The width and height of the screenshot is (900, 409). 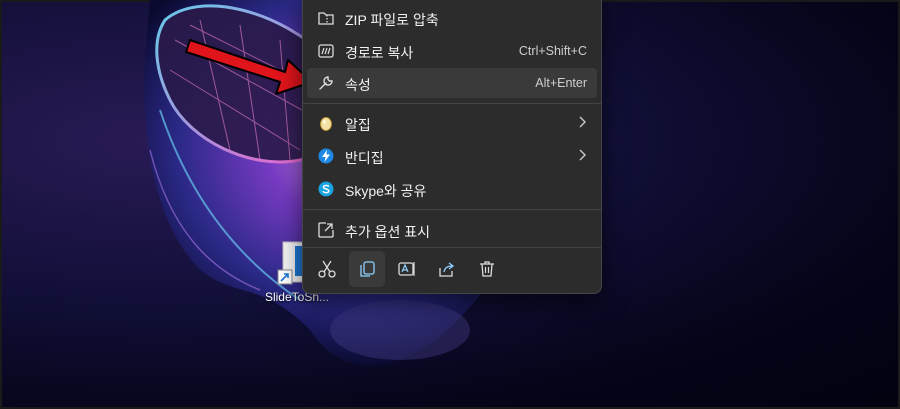 I want to click on menu-item-shortcut: Ctrl+Shift+C, so click(x=552, y=51).